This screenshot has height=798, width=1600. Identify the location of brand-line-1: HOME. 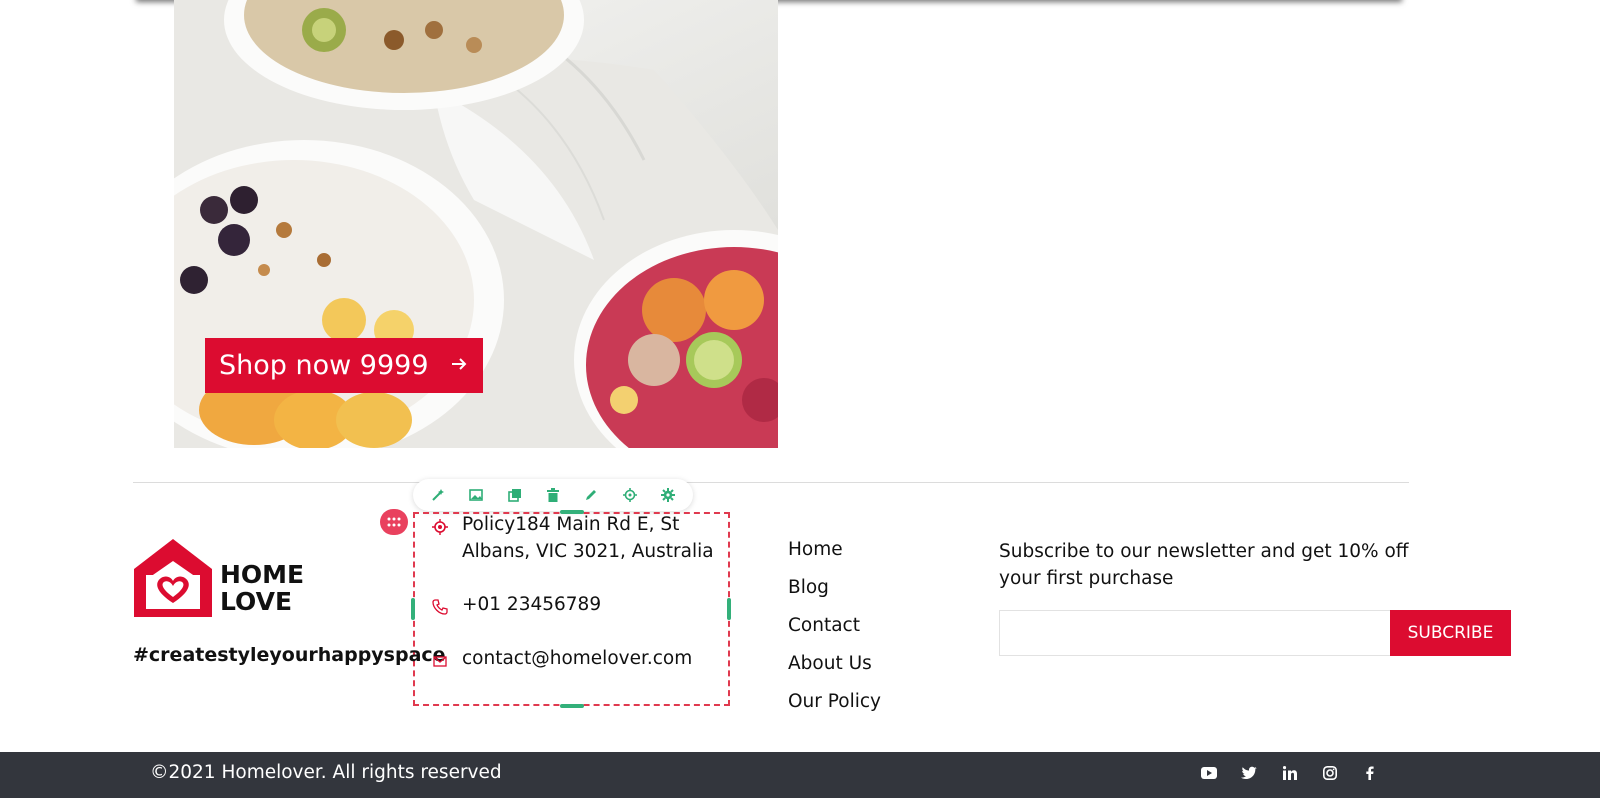
(262, 574).